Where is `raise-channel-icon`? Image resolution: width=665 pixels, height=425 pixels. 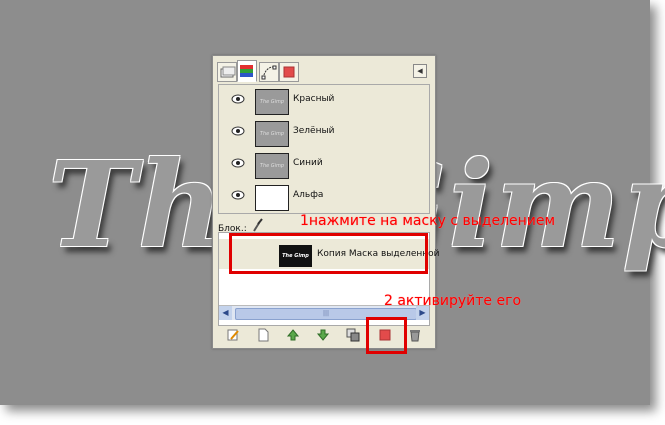
raise-channel-icon is located at coordinates (293, 336).